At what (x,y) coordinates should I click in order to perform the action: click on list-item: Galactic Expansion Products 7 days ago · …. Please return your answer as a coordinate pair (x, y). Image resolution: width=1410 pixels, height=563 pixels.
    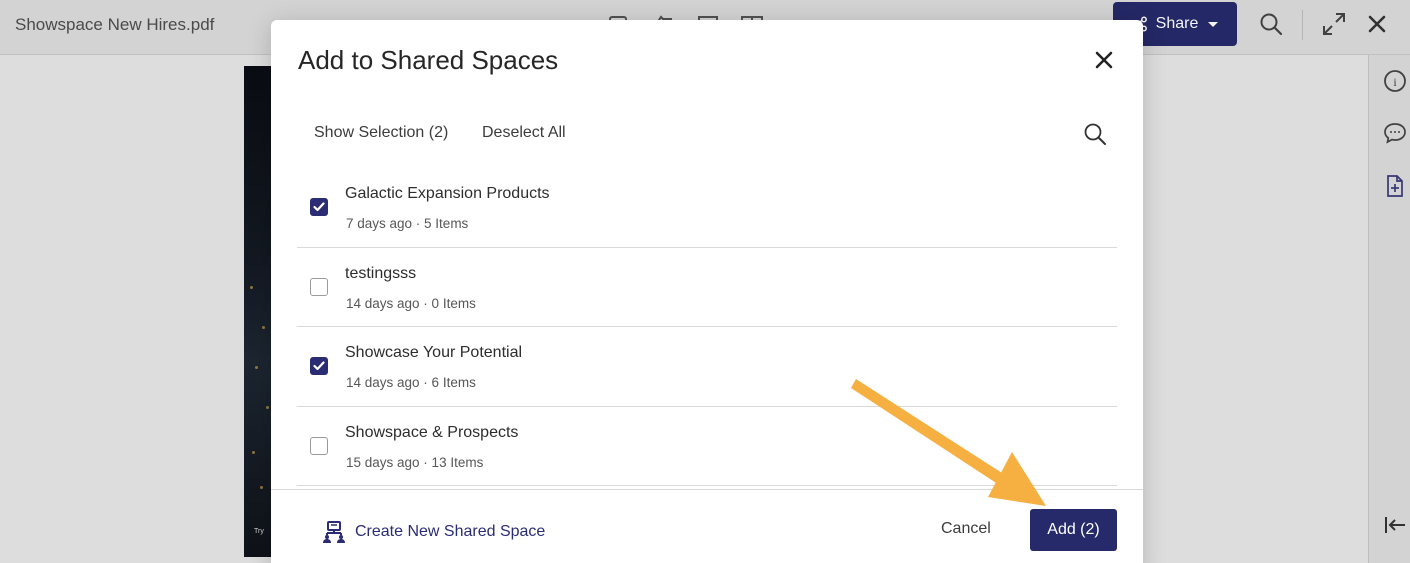
    Looking at the image, I should click on (707, 208).